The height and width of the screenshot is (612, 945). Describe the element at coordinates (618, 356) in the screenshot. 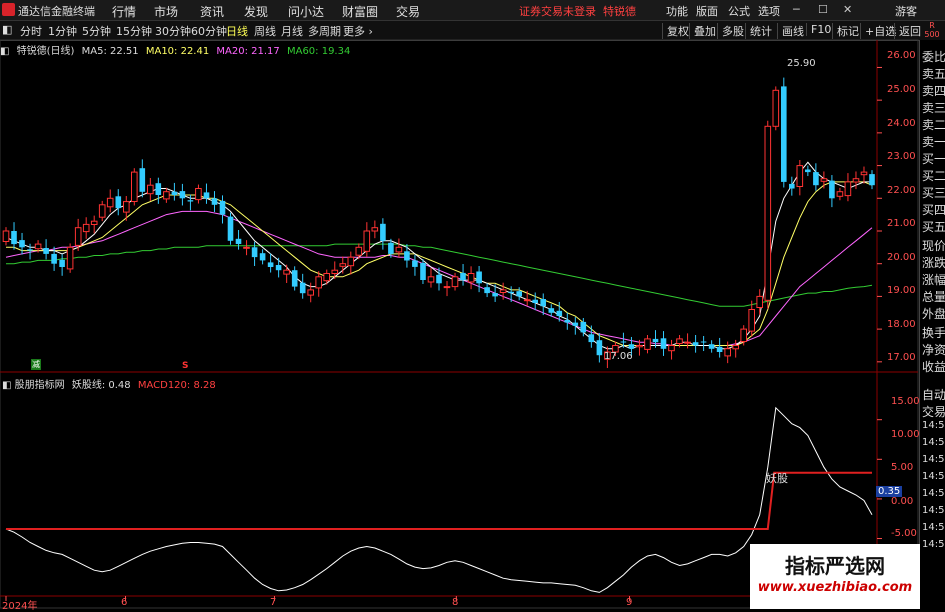

I see `low-price-label: 17.06` at that location.